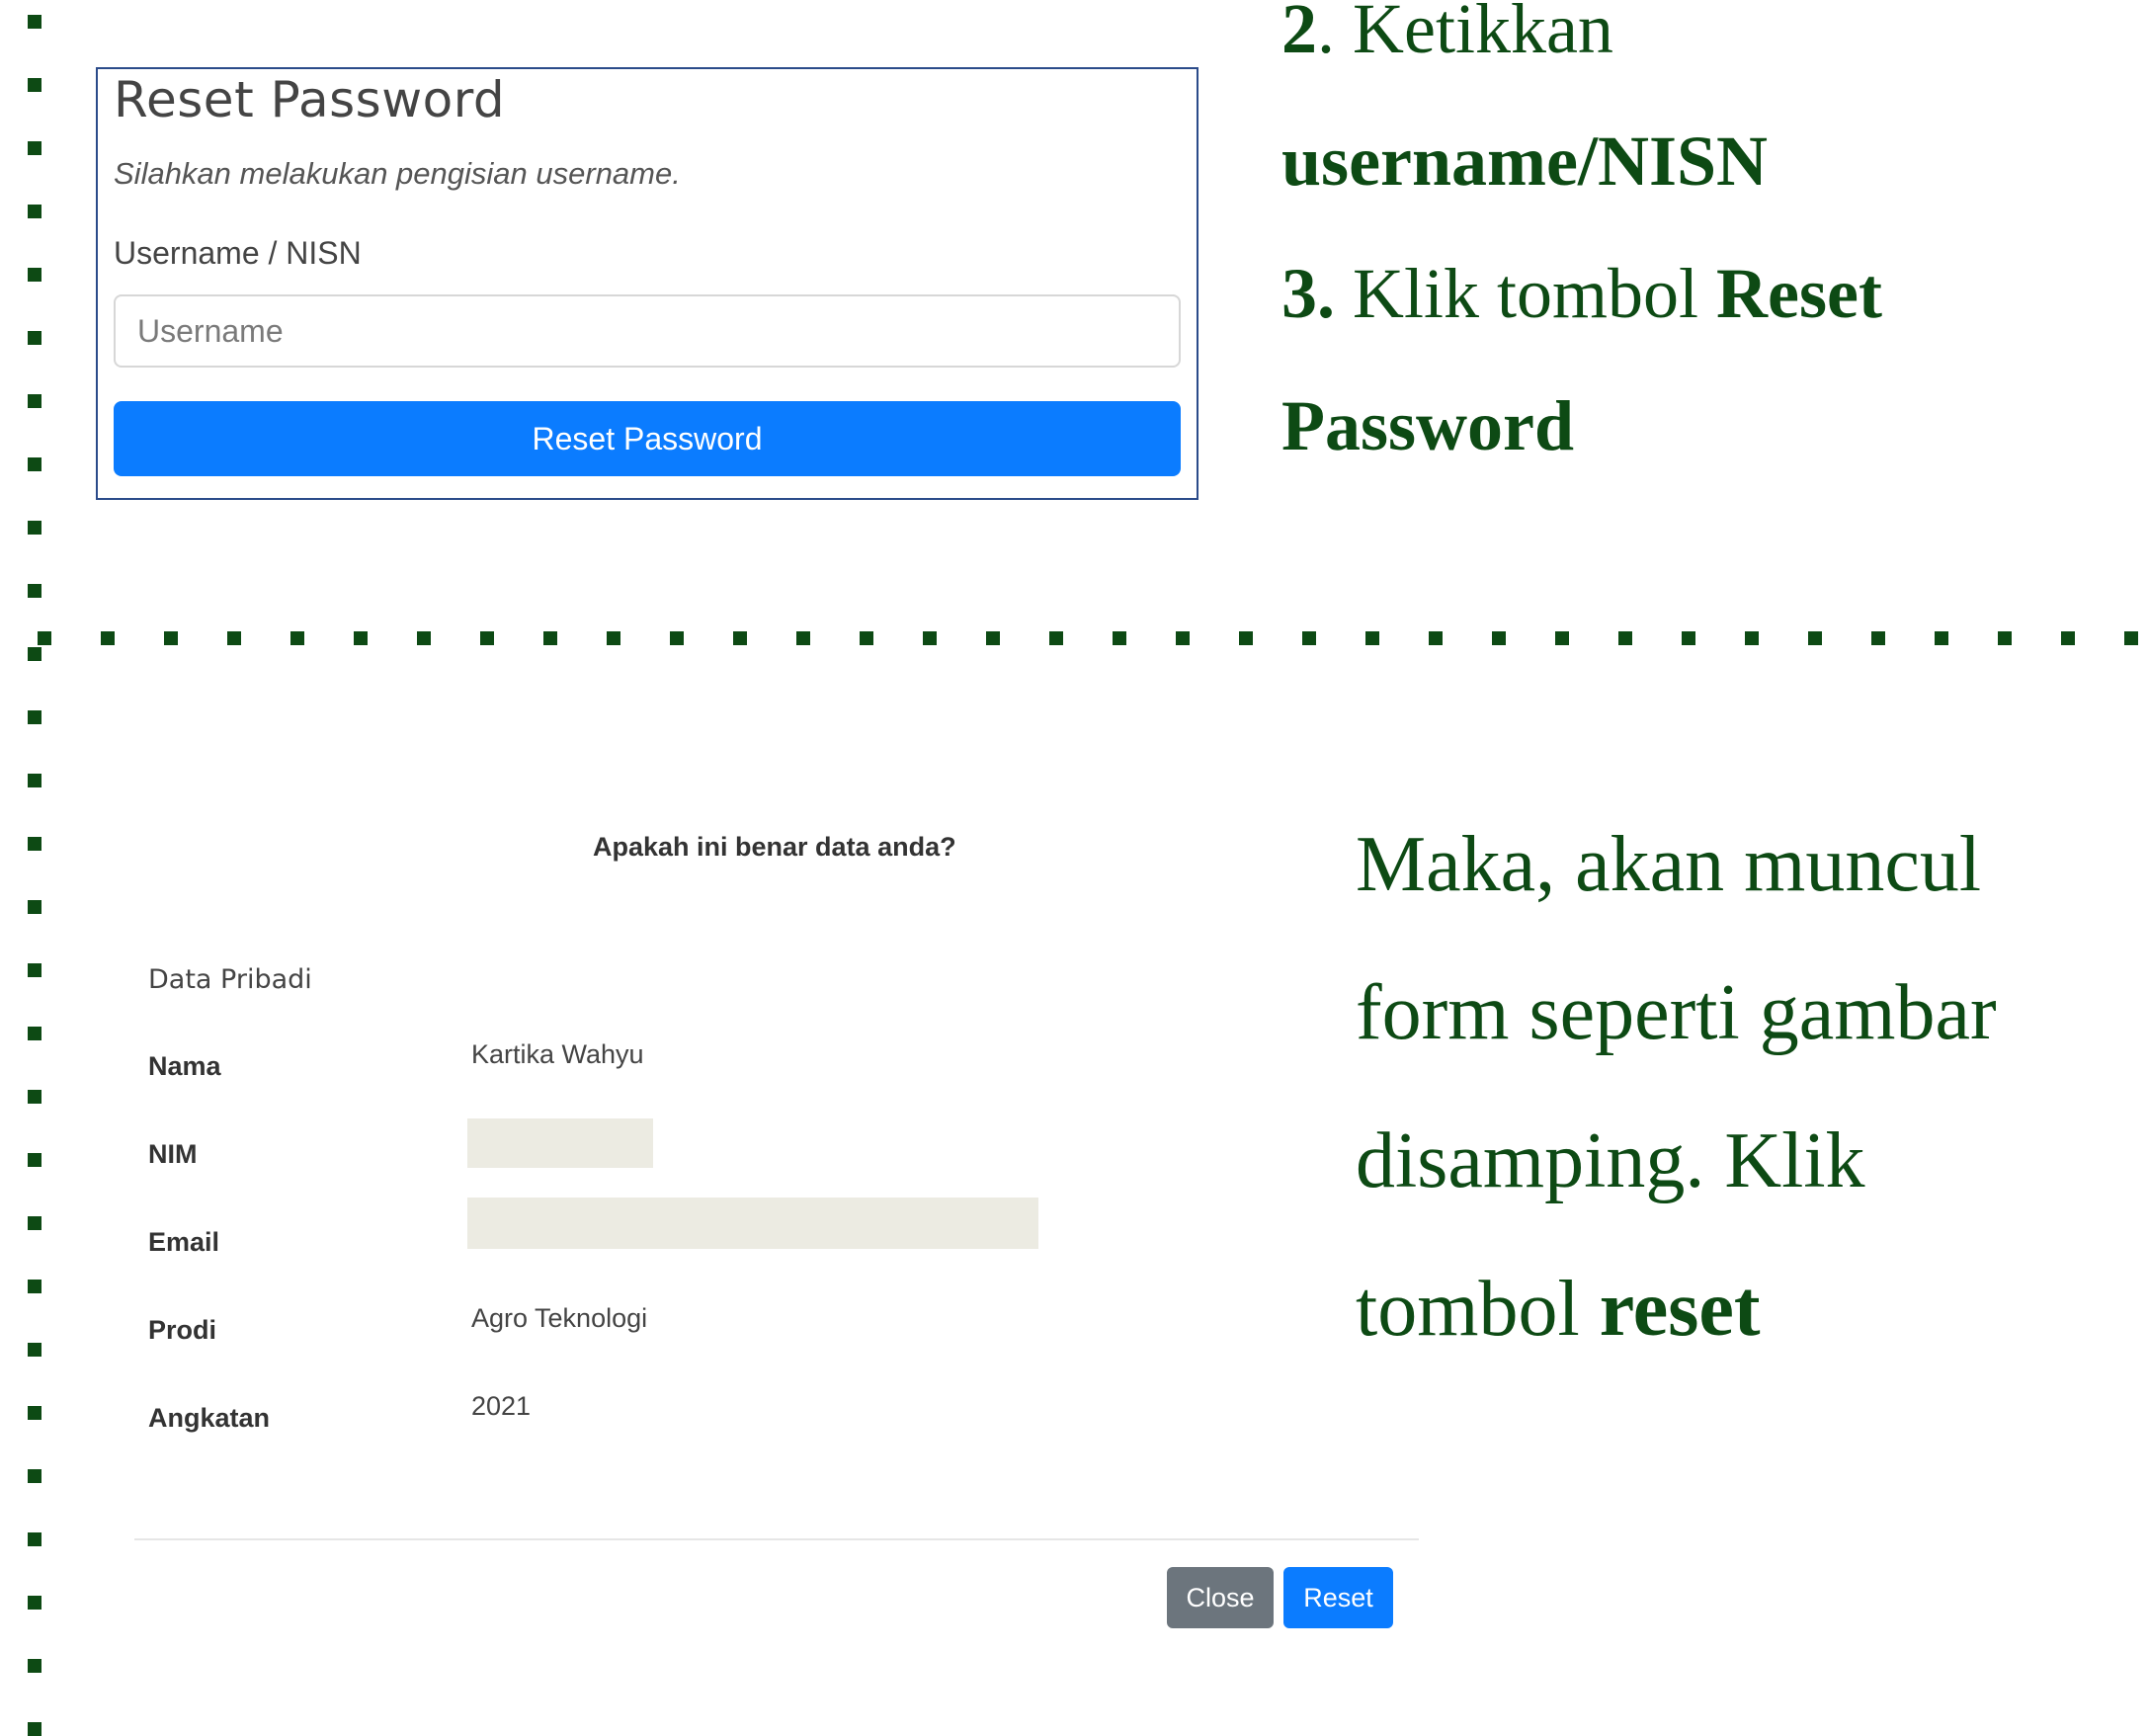  I want to click on note-line-1: Maka, akan muncul, so click(1669, 865).